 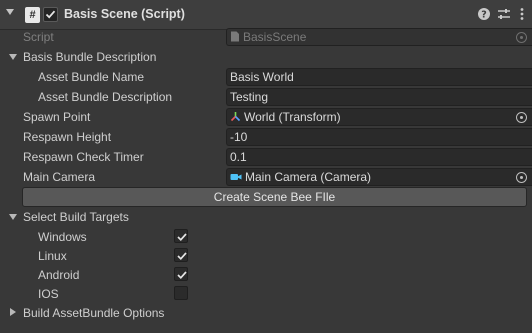 What do you see at coordinates (266, 294) in the screenshot?
I see `build-target-ios-row: IOS` at bounding box center [266, 294].